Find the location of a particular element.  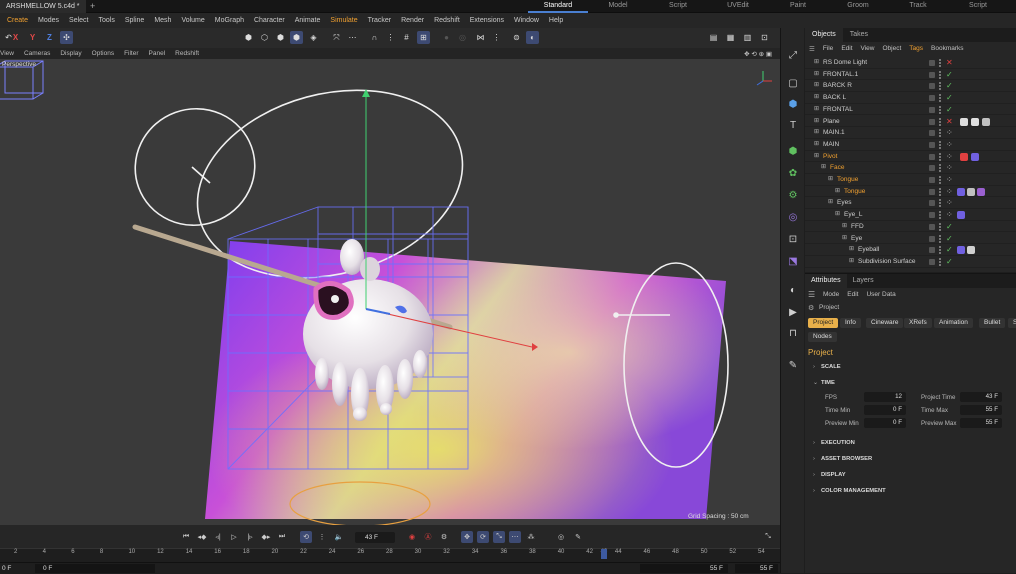

current-frame-field: 43 F is located at coordinates (375, 537).